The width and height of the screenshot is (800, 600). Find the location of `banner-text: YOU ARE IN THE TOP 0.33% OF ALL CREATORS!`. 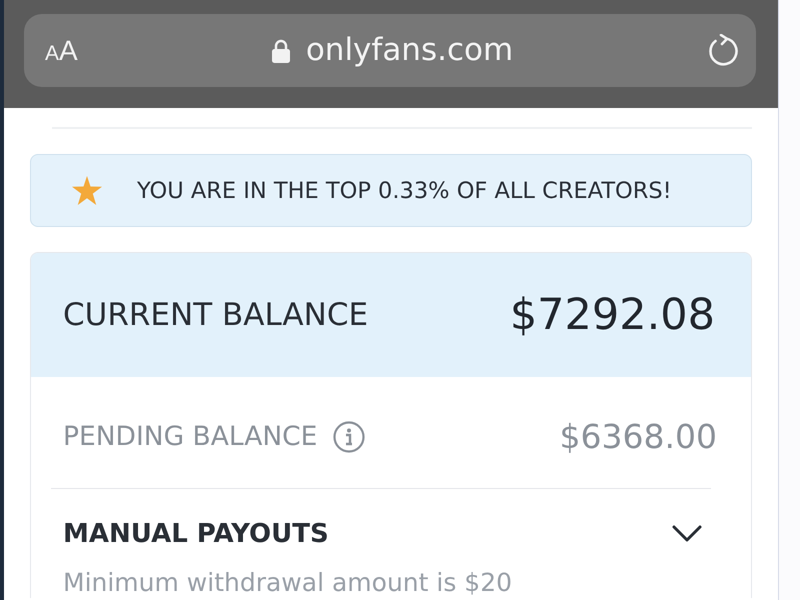

banner-text: YOU ARE IN THE TOP 0.33% OF ALL CREATORS! is located at coordinates (404, 191).